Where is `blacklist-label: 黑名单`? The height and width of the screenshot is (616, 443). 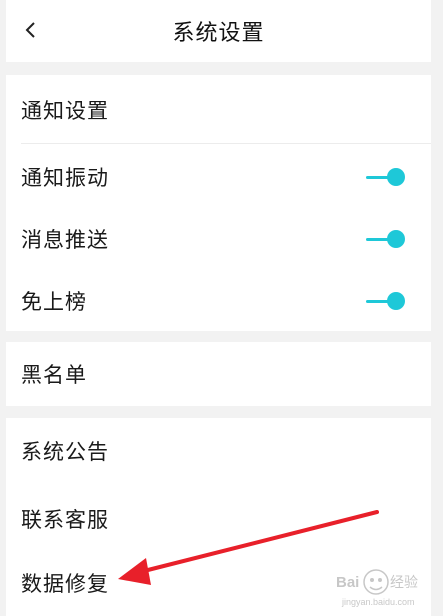
blacklist-label: 黑名单 is located at coordinates (54, 375).